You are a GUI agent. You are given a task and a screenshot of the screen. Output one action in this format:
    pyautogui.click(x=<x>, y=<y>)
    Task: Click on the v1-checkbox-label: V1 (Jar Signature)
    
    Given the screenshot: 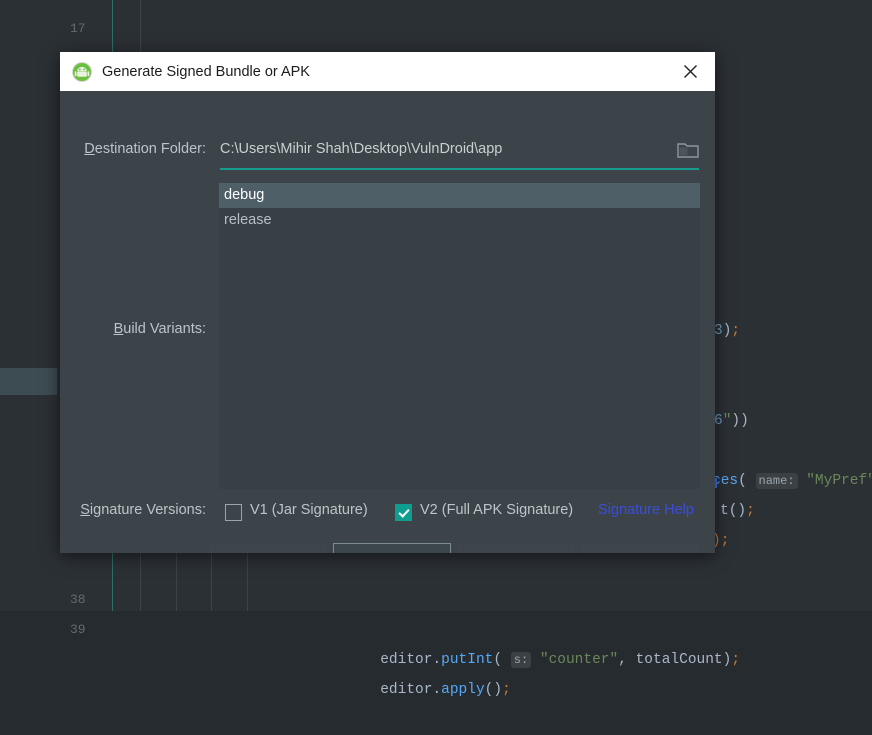 What is the action you would take?
    pyautogui.click(x=309, y=510)
    